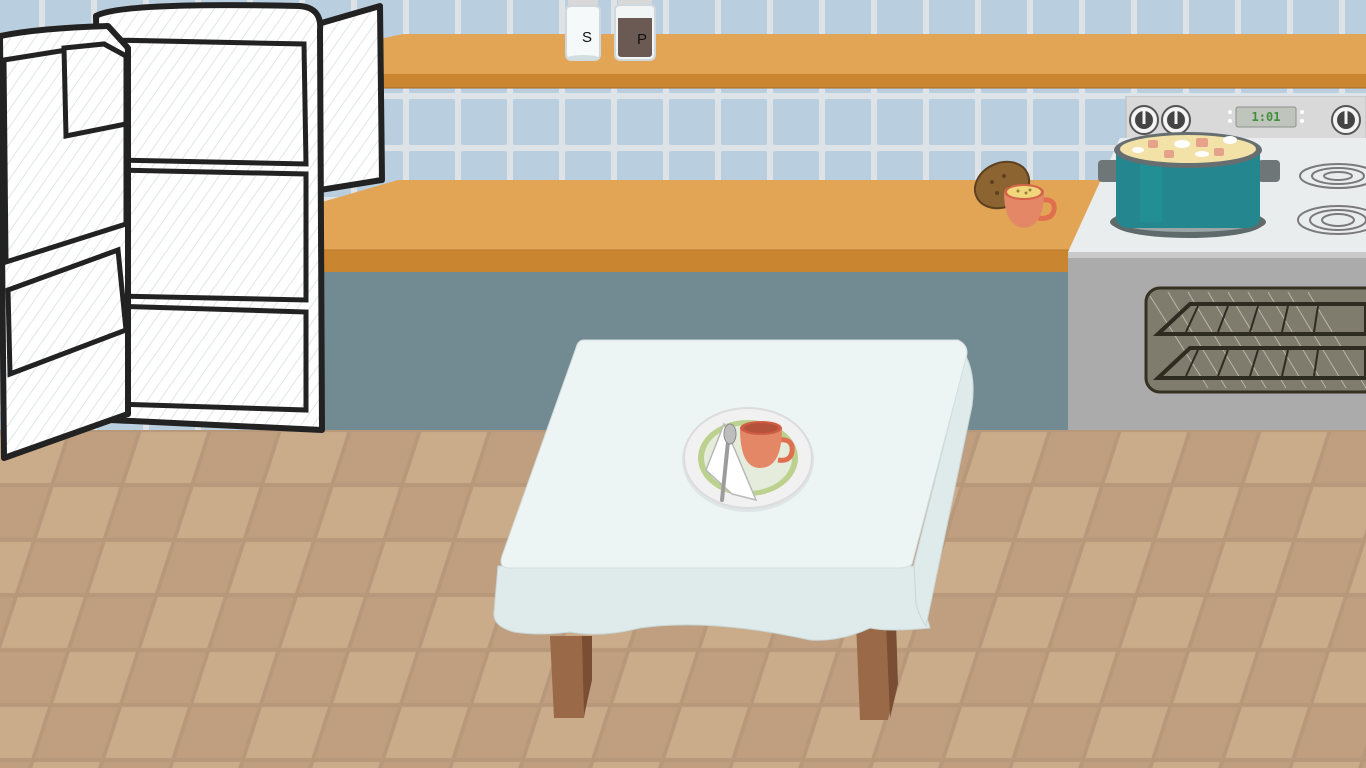 The height and width of the screenshot is (768, 1366). What do you see at coordinates (749, 458) in the screenshot?
I see `plate-with-cup` at bounding box center [749, 458].